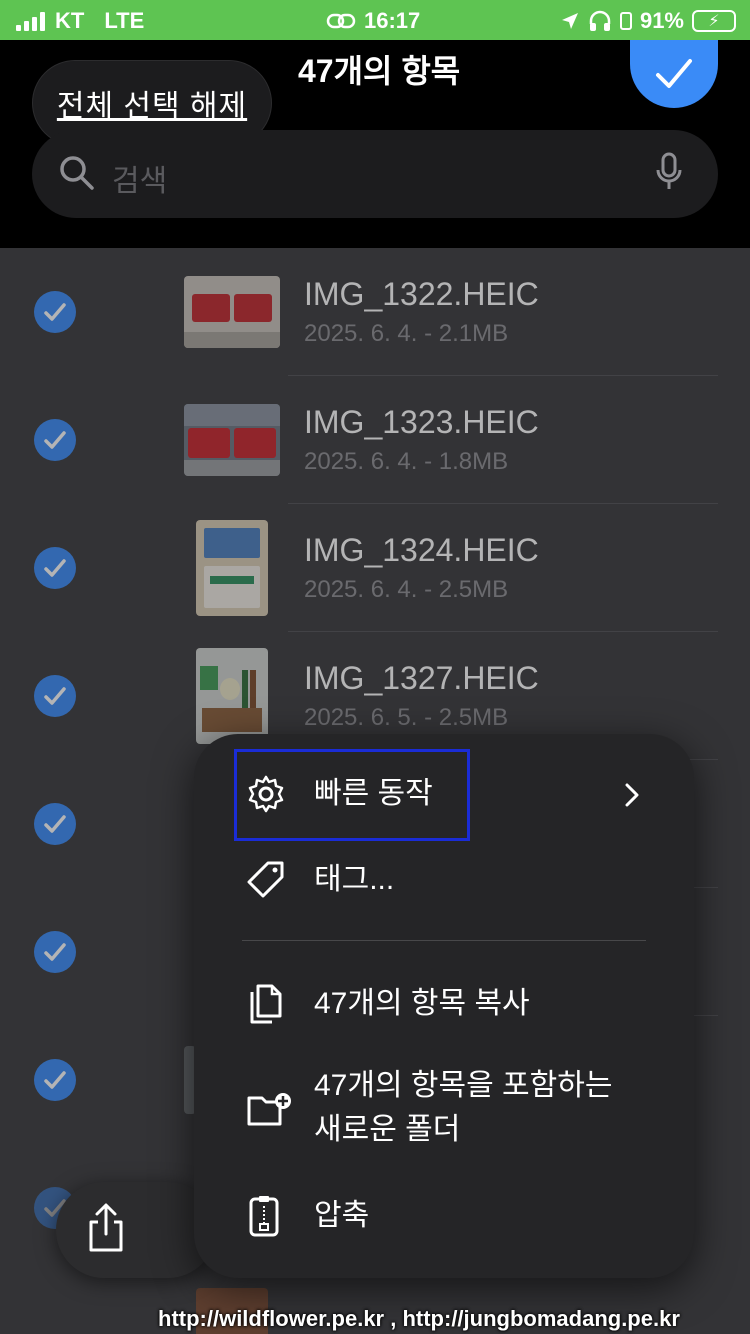 Image resolution: width=750 pixels, height=1334 pixels. What do you see at coordinates (70, 20) in the screenshot?
I see `carrier-label: KT` at bounding box center [70, 20].